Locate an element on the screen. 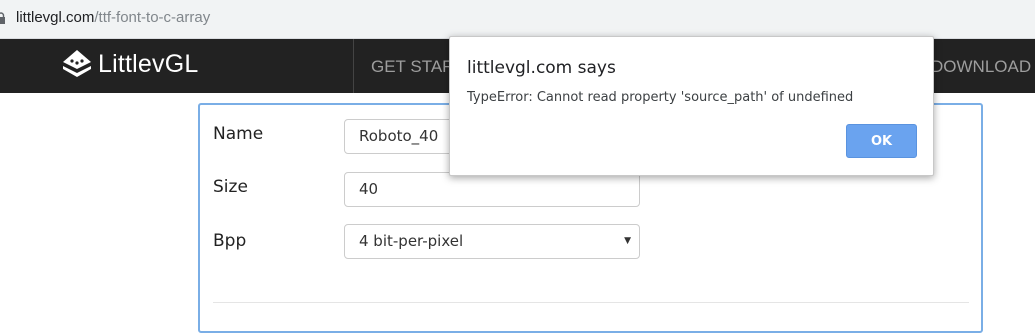 This screenshot has height=333, width=1035. bpp-selected-value: 4 bit-per-pixel is located at coordinates (411, 241).